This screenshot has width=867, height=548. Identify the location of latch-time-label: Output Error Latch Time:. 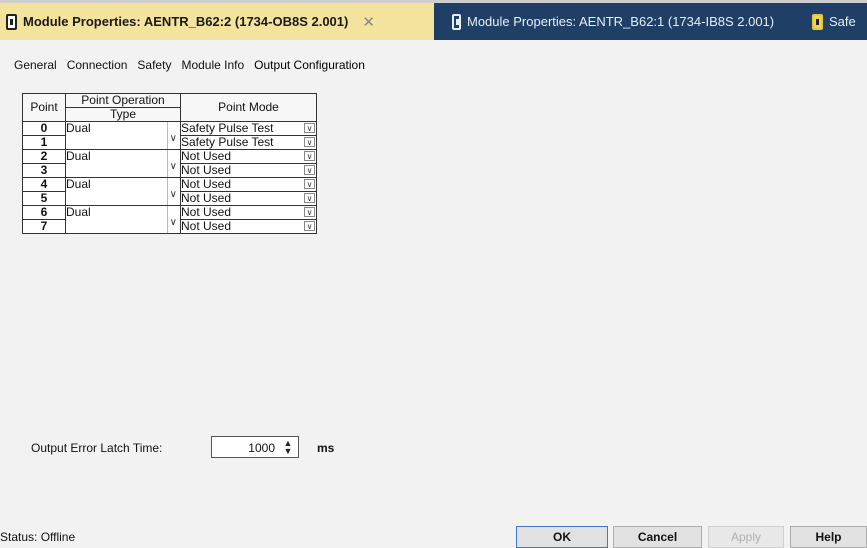
(97, 448).